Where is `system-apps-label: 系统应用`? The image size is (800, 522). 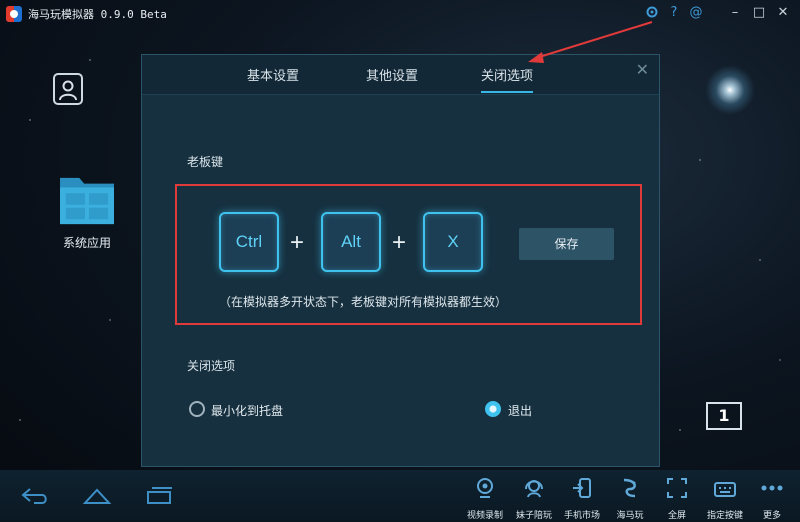
system-apps-label: 系统应用 is located at coordinates (87, 243).